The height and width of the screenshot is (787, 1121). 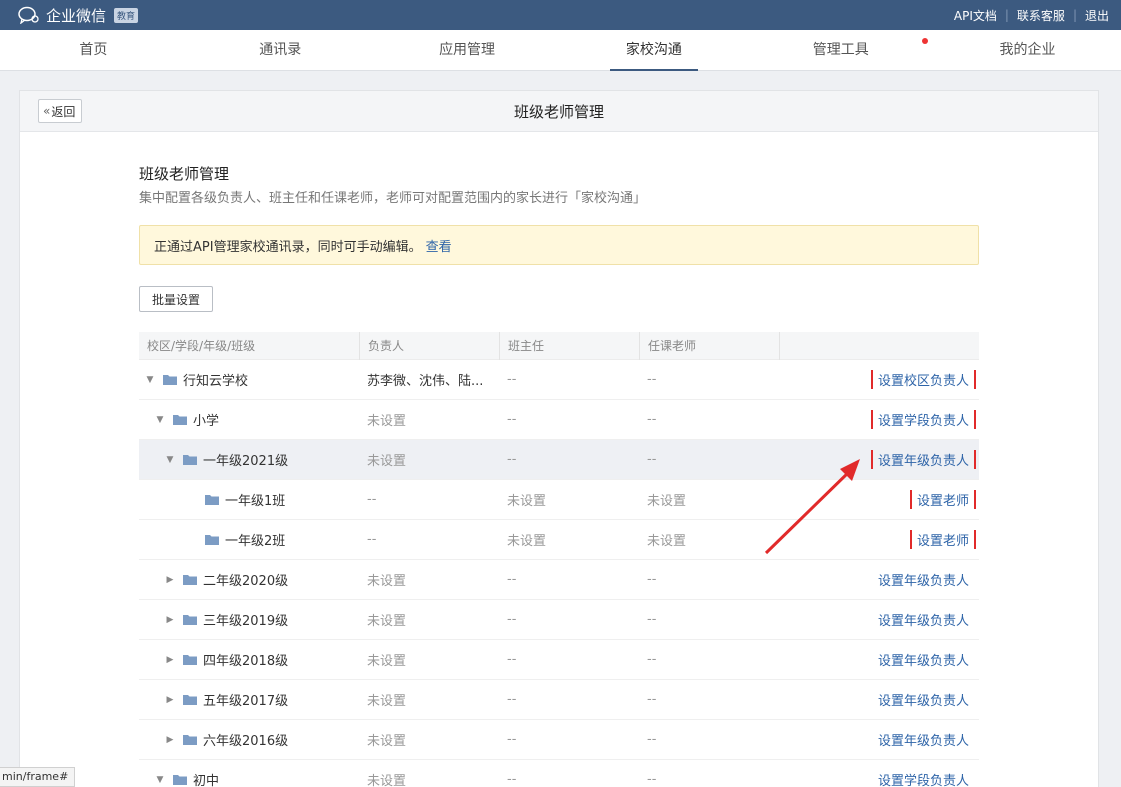 What do you see at coordinates (439, 245) in the screenshot?
I see `notice-view-link: 查看` at bounding box center [439, 245].